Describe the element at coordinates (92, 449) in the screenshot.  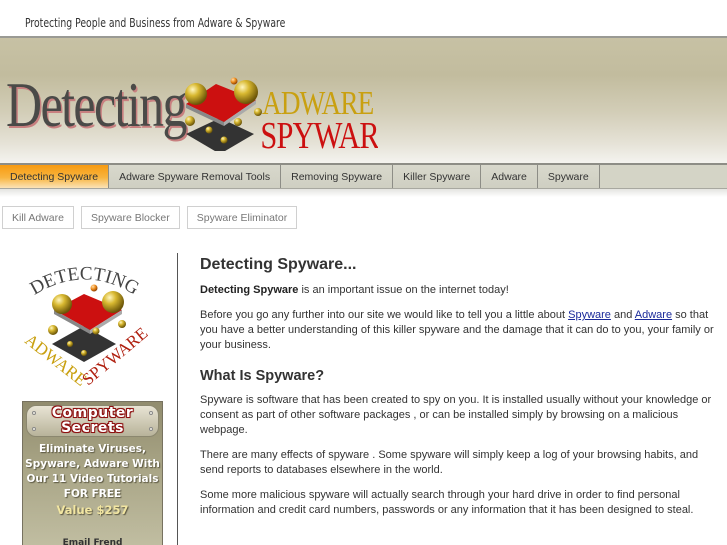
I see `ad-line: Eliminate Viruses,` at that location.